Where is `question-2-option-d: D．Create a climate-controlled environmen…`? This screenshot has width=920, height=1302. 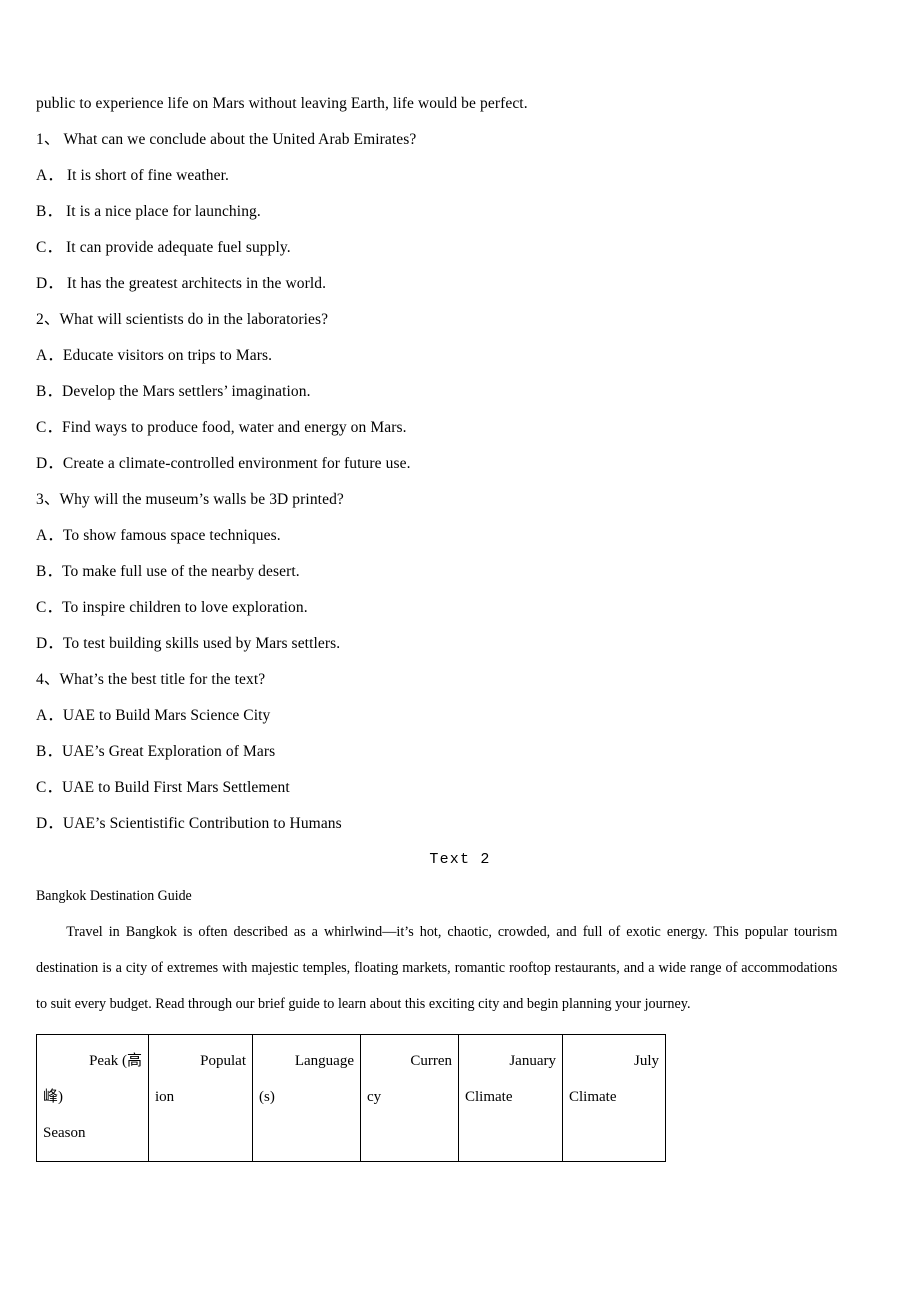 question-2-option-d: D．Create a climate-controlled environmen… is located at coordinates (460, 464).